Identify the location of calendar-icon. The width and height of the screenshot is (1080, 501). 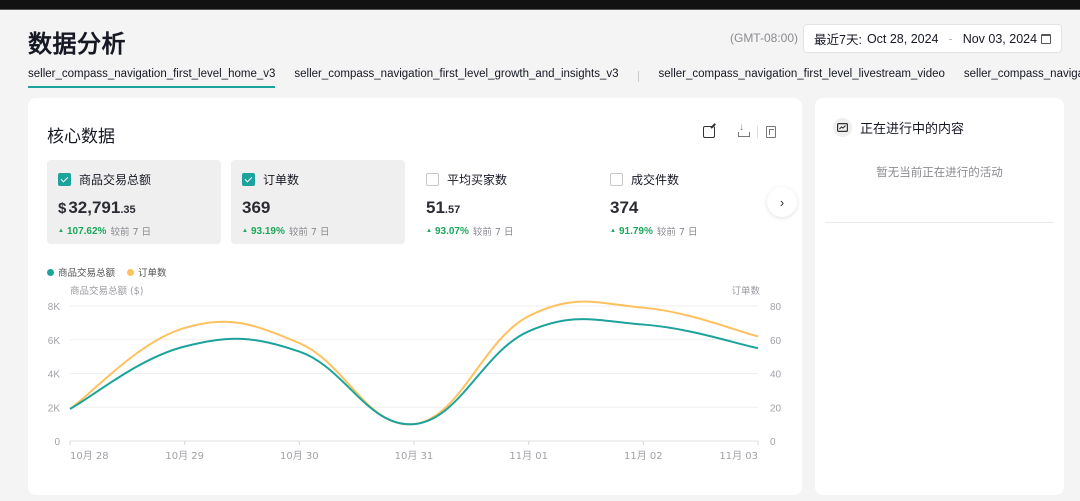
(1046, 38).